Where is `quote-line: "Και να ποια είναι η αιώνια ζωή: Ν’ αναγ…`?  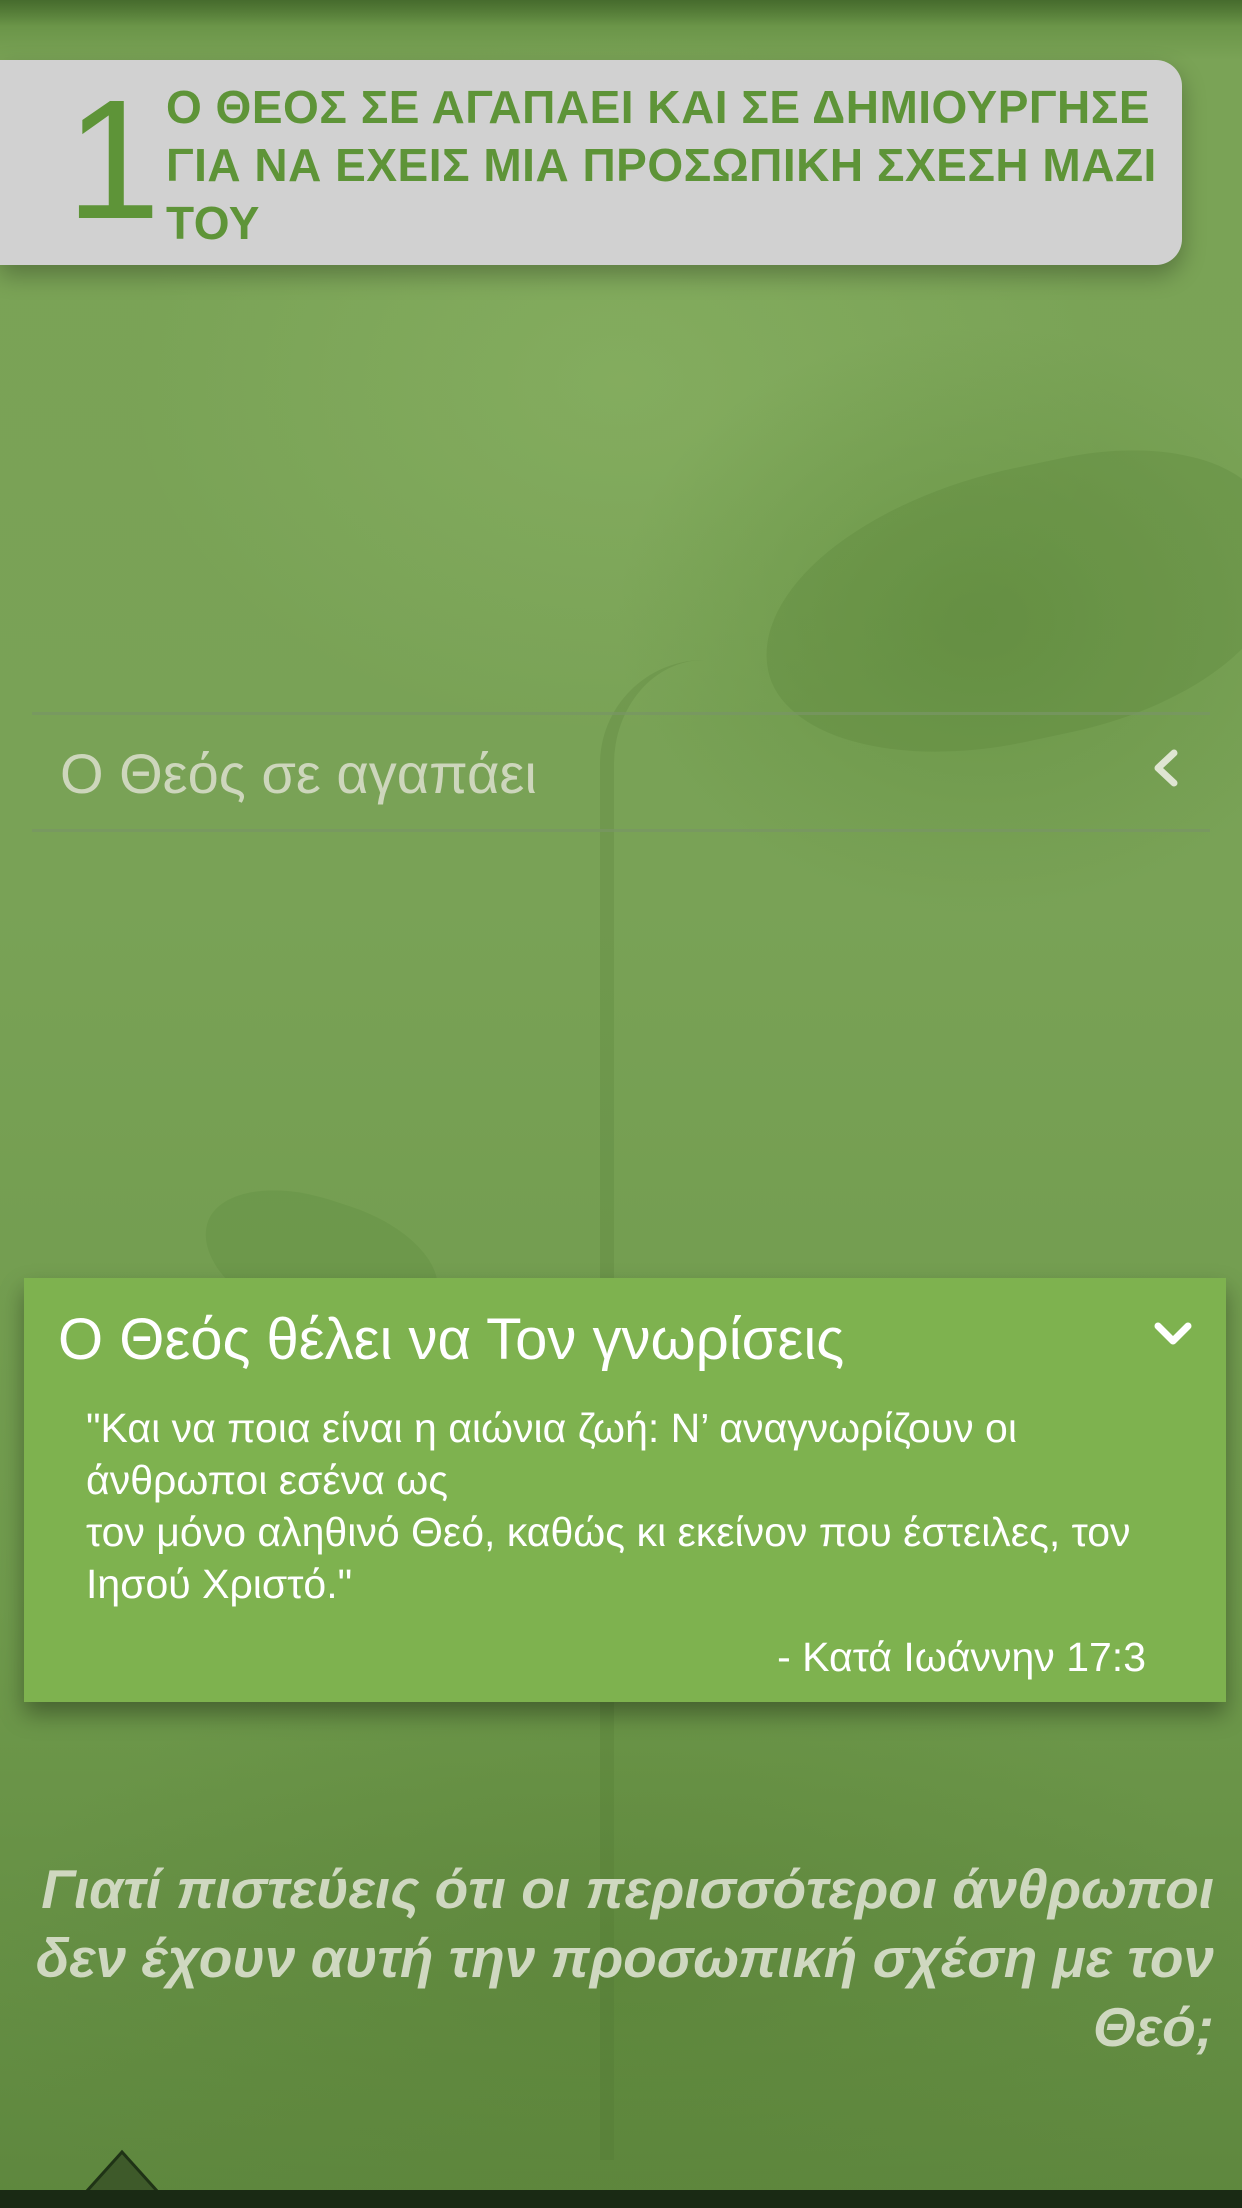
quote-line: "Και να ποια είναι η αιώνια ζωή: Ν’ αναγ… is located at coordinates (551, 1454).